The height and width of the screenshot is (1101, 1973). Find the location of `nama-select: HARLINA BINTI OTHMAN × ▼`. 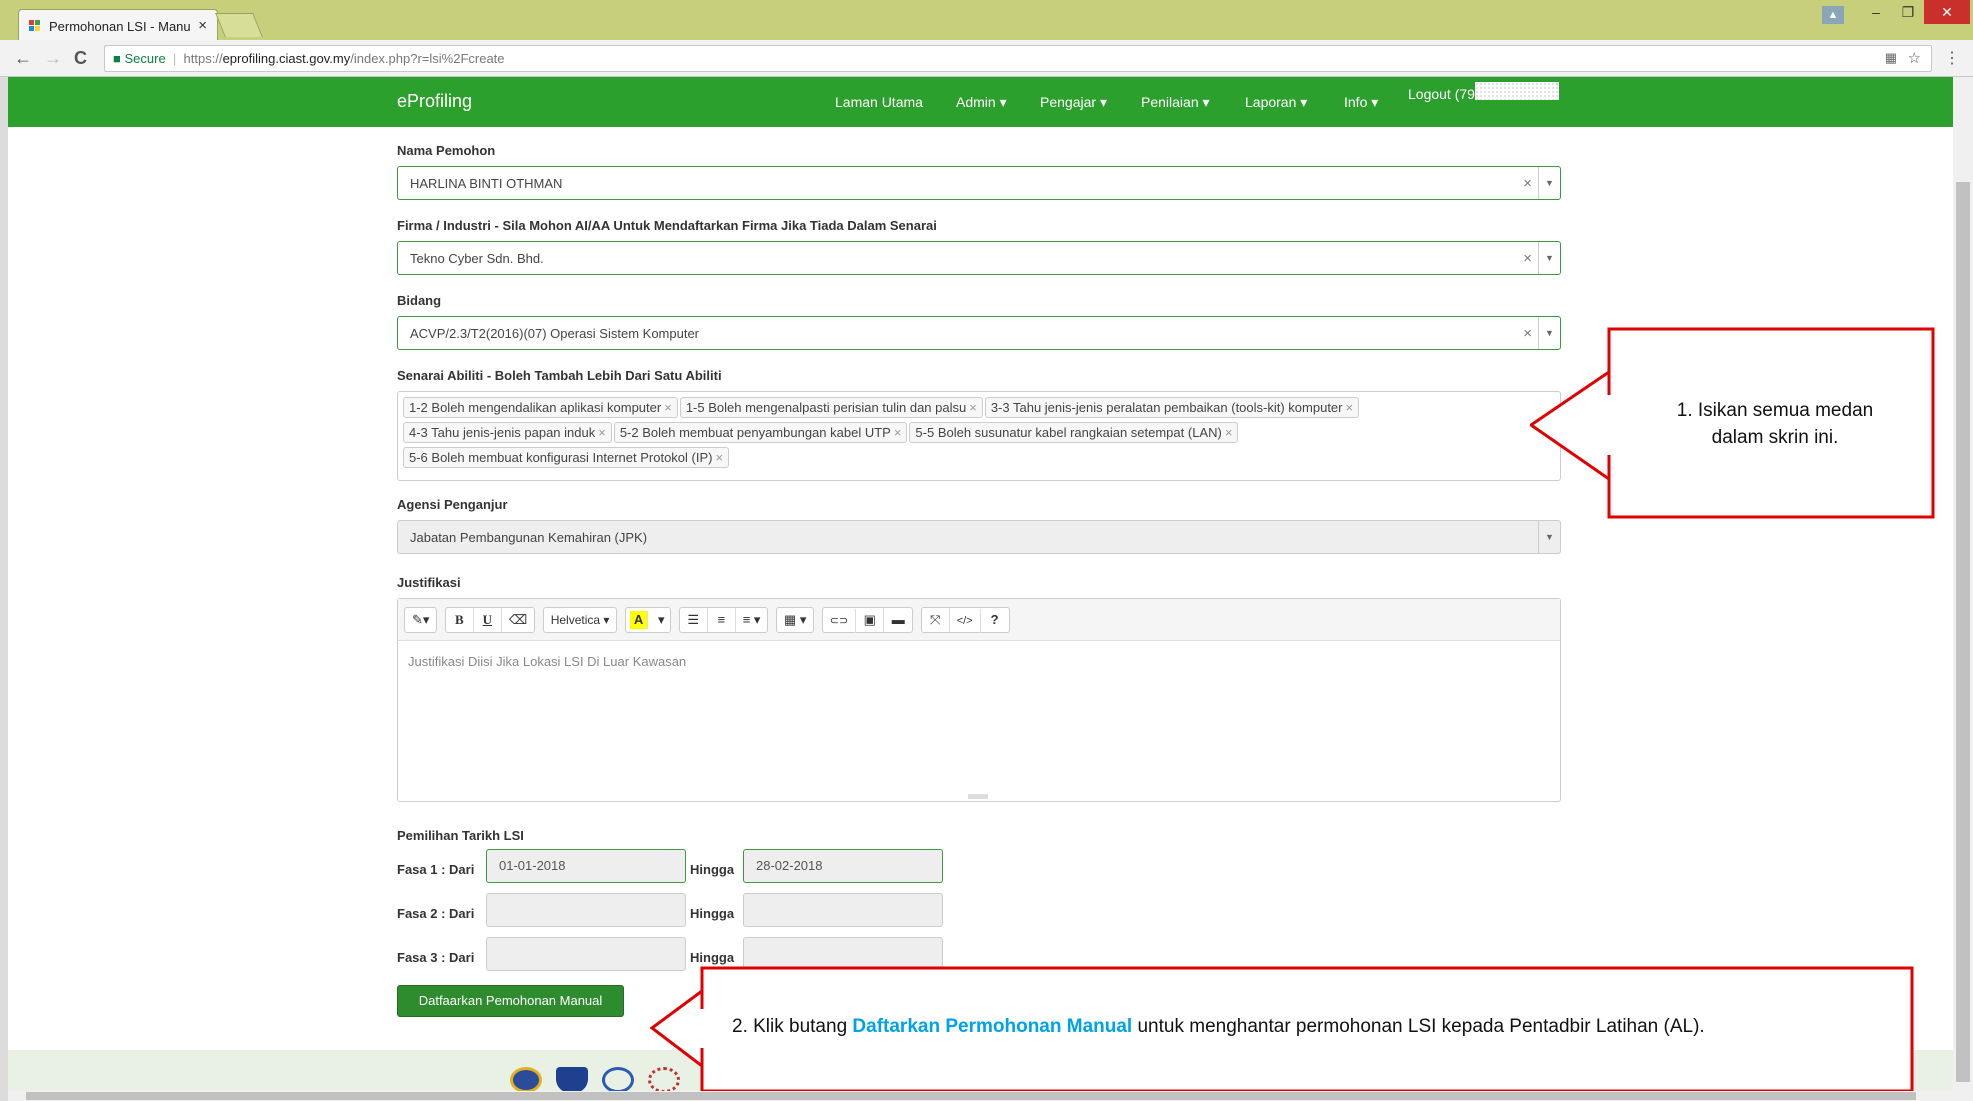

nama-select: HARLINA BINTI OTHMAN × ▼ is located at coordinates (979, 183).